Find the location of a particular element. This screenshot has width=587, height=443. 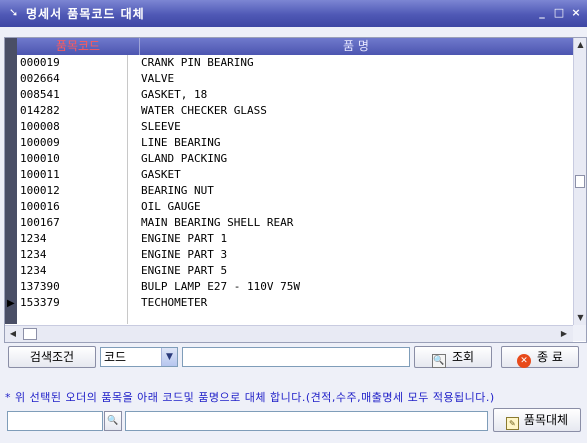

item-name-cell: GASKET is located at coordinates (161, 174).